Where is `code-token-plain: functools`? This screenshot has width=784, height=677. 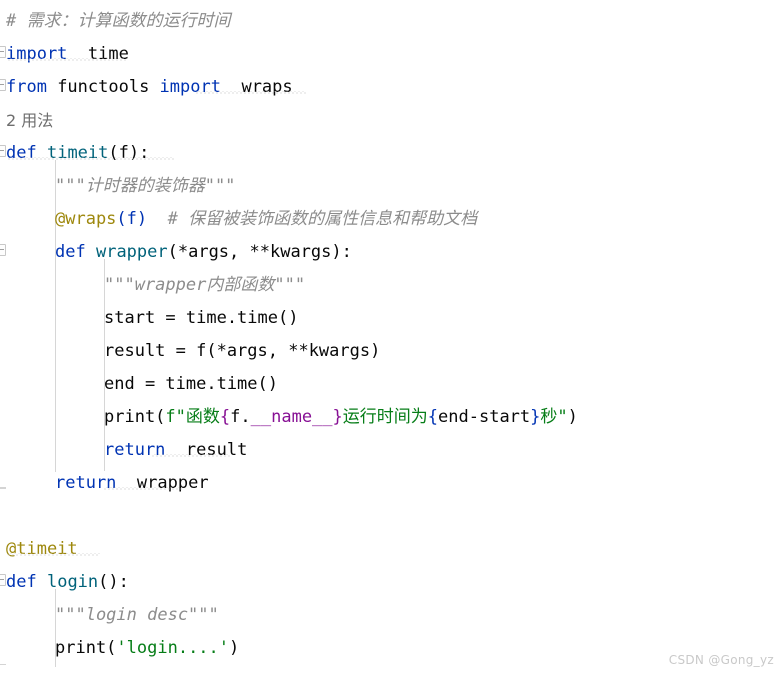
code-token-plain: functools is located at coordinates (103, 87).